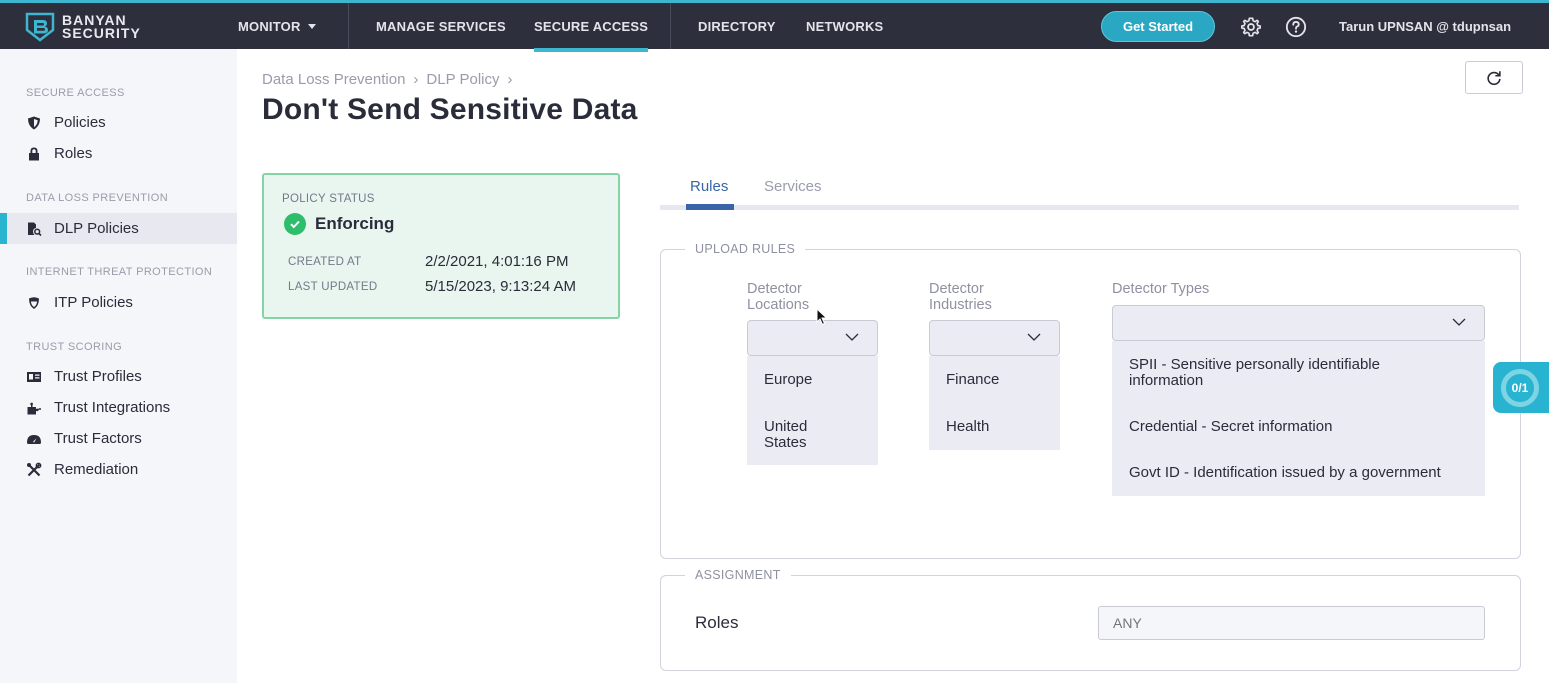 The image size is (1549, 683). Describe the element at coordinates (34, 376) in the screenshot. I see `id-card-icon` at that location.